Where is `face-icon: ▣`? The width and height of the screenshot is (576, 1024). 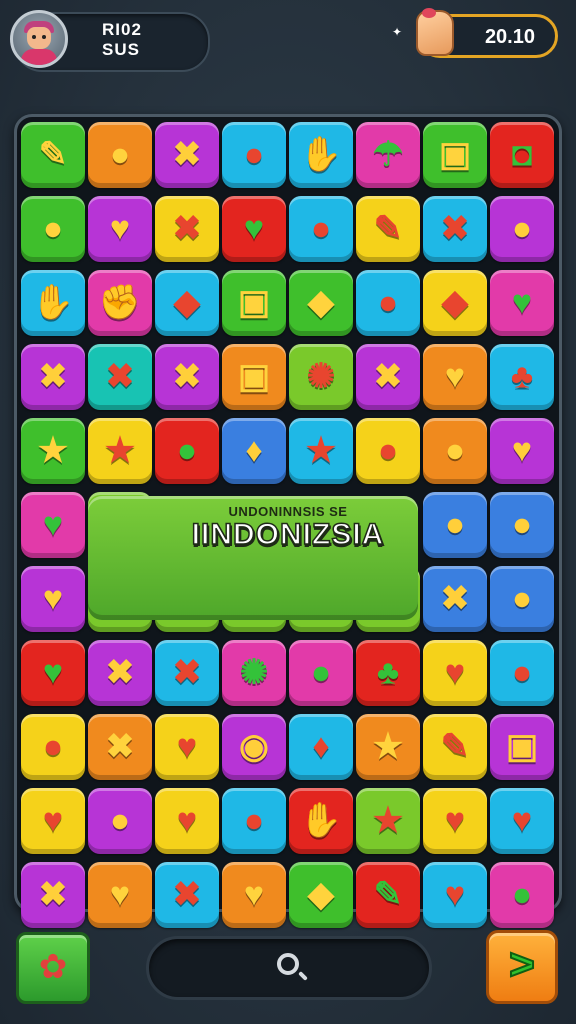 face-icon: ▣ is located at coordinates (254, 376).